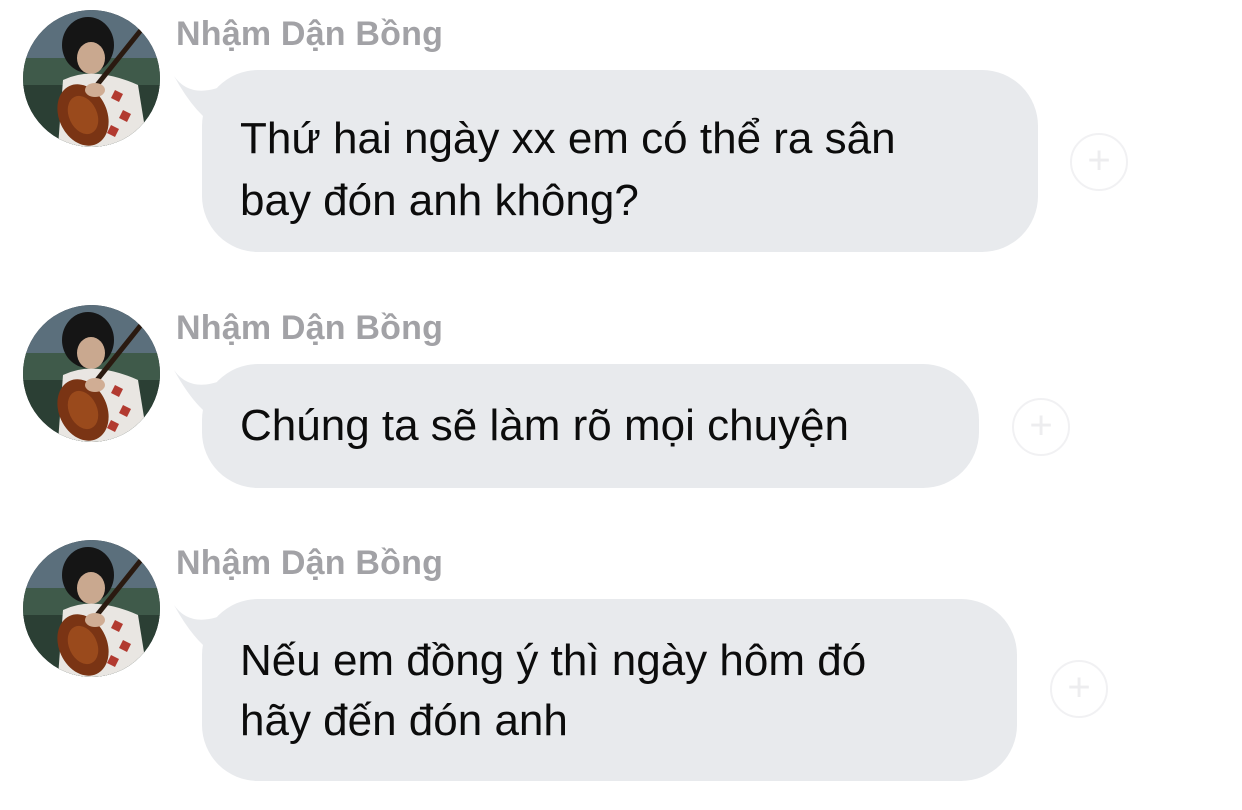 The height and width of the screenshot is (810, 1242). What do you see at coordinates (590, 426) in the screenshot?
I see `message-bubble: Chúng ta sẽ làm rõ mọi chuyện` at bounding box center [590, 426].